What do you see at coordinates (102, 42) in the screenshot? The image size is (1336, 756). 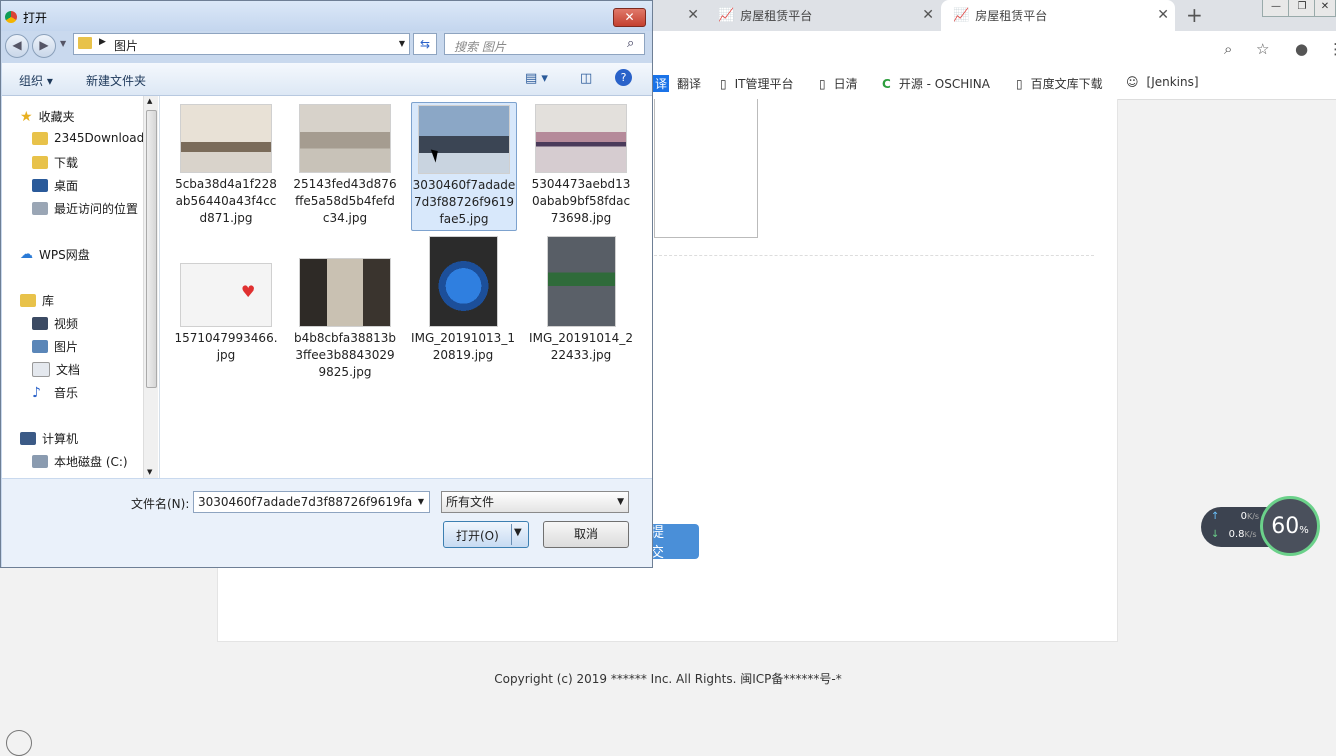 I see `chevron-right-icon: ▶` at bounding box center [102, 42].